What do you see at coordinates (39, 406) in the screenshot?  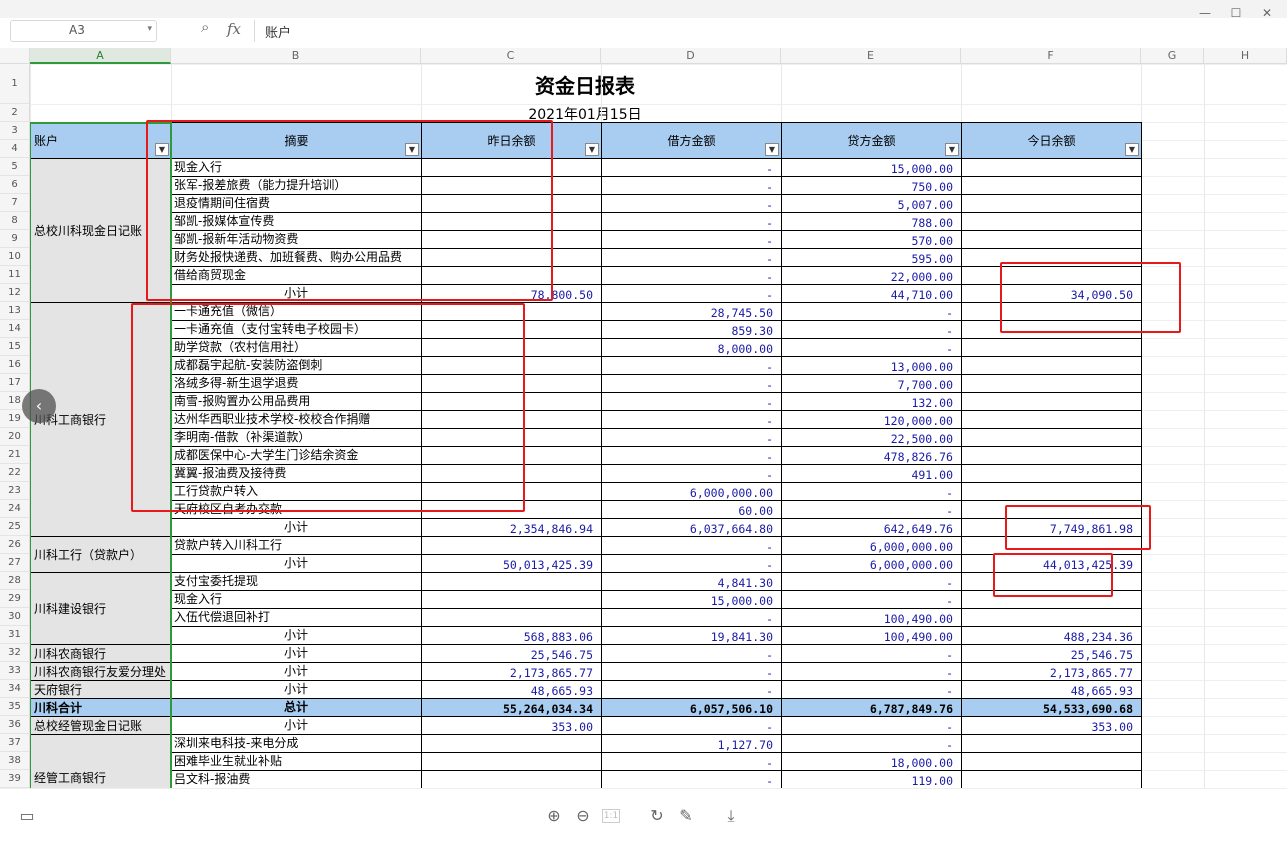 I see `prev-nav-button: ‹` at bounding box center [39, 406].